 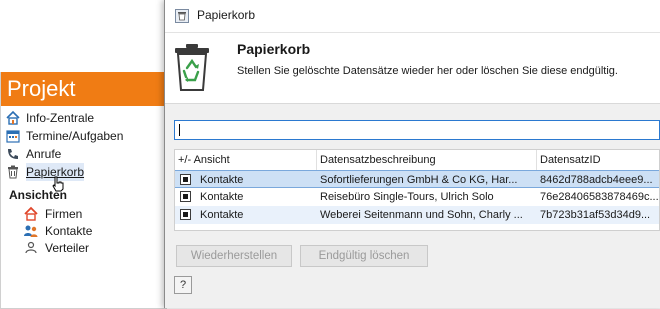 I want to click on sub-item-firmen: Firmen, so click(x=52, y=214).